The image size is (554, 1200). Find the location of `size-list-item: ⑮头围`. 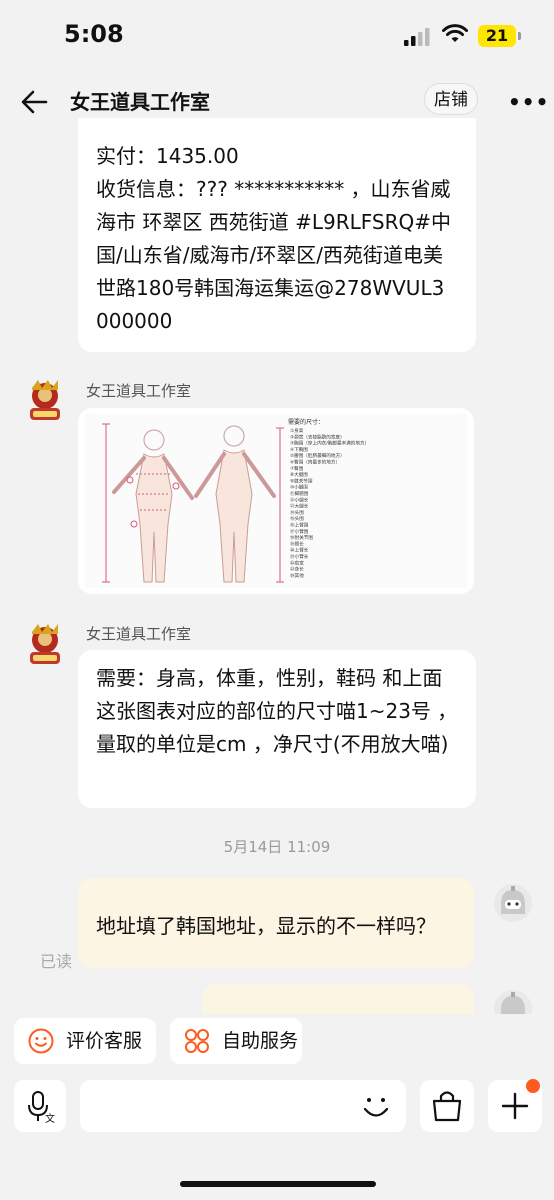

size-list-item: ⑮头围 is located at coordinates (297, 518).